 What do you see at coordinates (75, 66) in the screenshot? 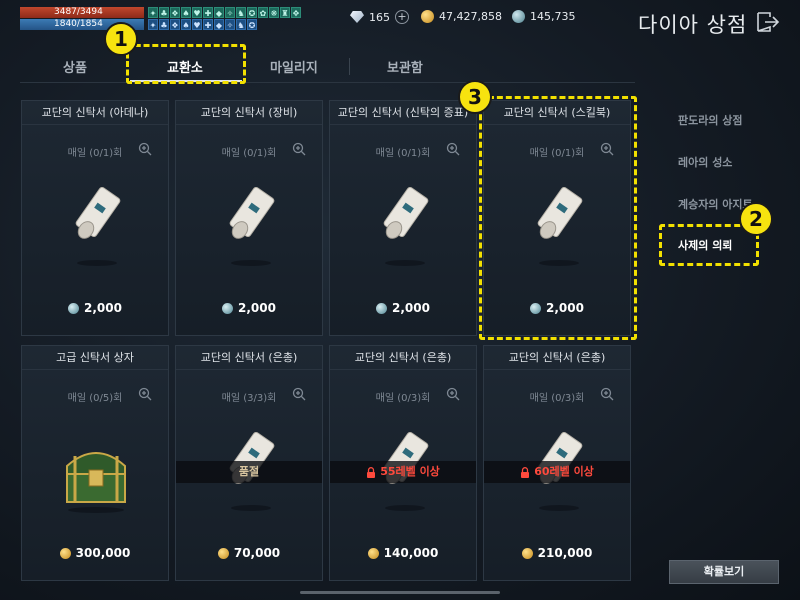
I see `tab-products: 상품` at bounding box center [75, 66].